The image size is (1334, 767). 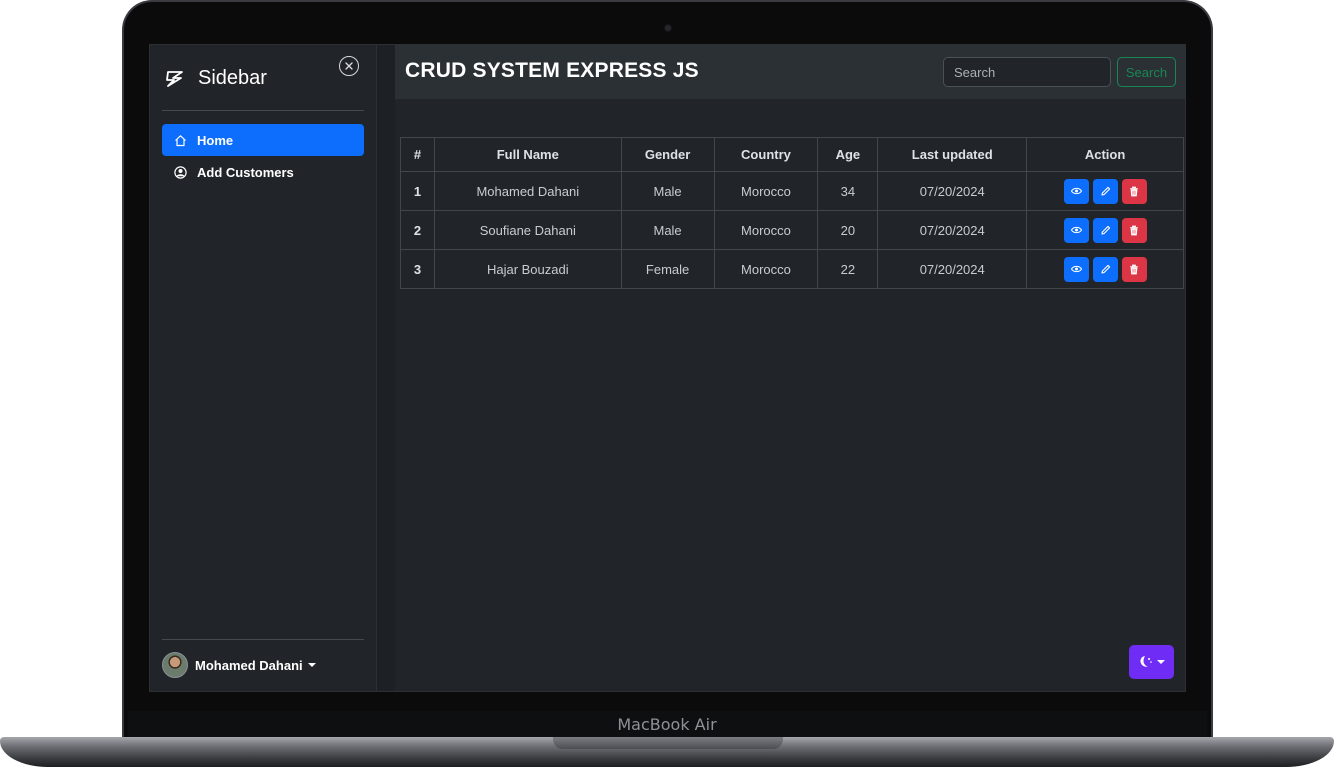 I want to click on column-header-age: Age, so click(x=848, y=154).